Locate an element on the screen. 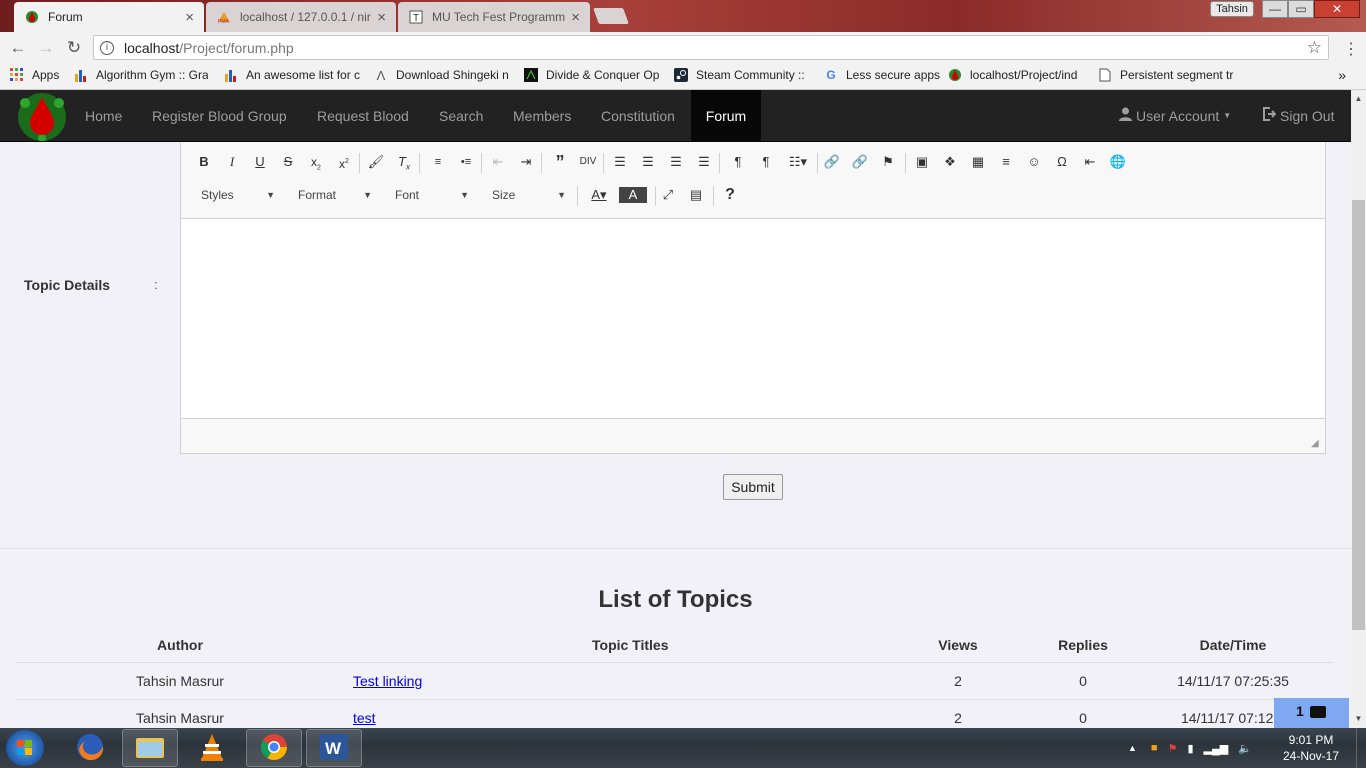 This screenshot has width=1366, height=769. rtl-icon: ¶ is located at coordinates (766, 162).